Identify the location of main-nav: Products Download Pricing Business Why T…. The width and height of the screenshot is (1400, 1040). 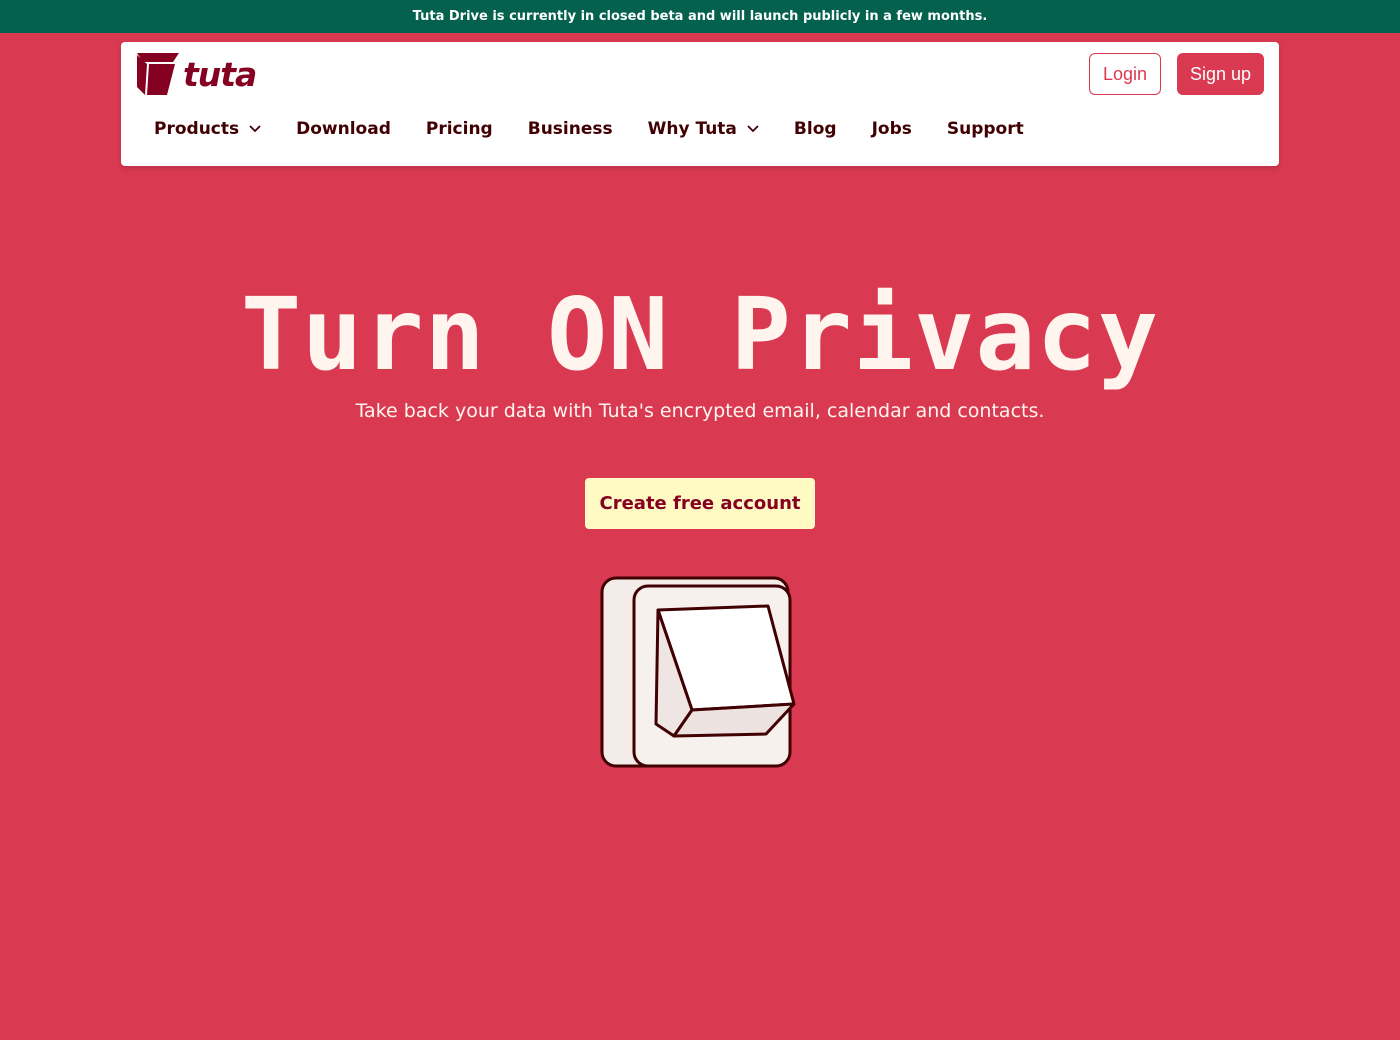
(606, 129).